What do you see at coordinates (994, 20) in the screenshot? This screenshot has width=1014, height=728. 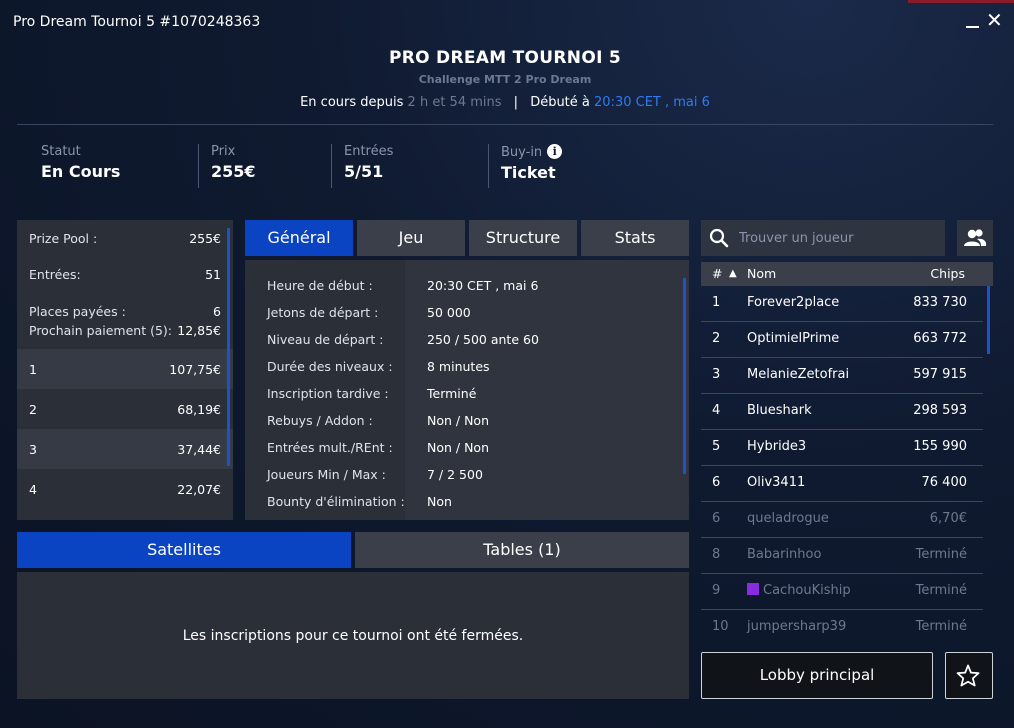 I see `close-icon: ✕` at bounding box center [994, 20].